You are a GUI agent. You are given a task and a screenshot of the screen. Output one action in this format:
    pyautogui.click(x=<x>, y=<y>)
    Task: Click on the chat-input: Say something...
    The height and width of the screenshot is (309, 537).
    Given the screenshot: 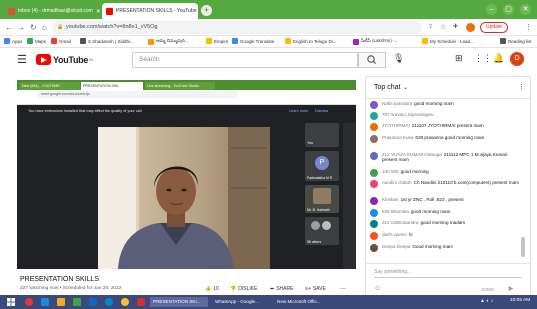 What is the action you would take?
    pyautogui.click(x=392, y=272)
    